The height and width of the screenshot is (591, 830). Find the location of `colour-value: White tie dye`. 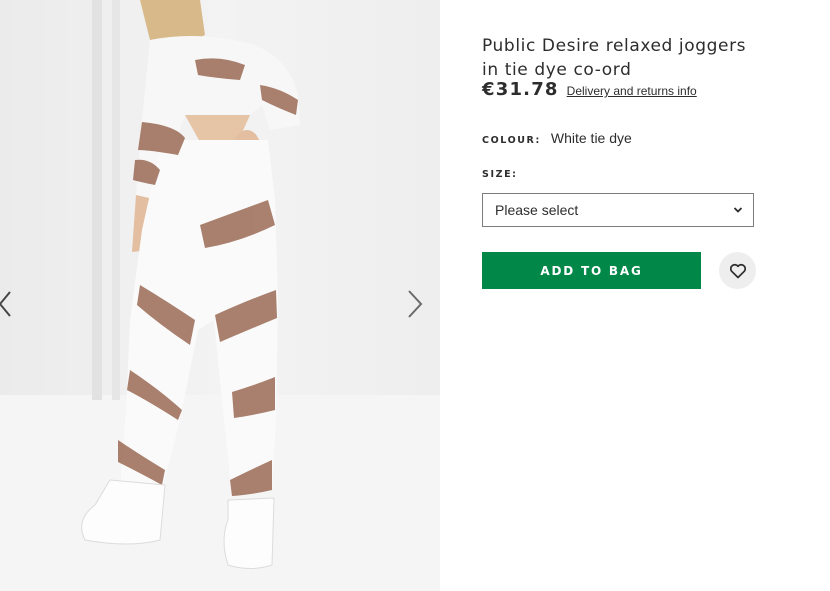

colour-value: White tie dye is located at coordinates (591, 138).